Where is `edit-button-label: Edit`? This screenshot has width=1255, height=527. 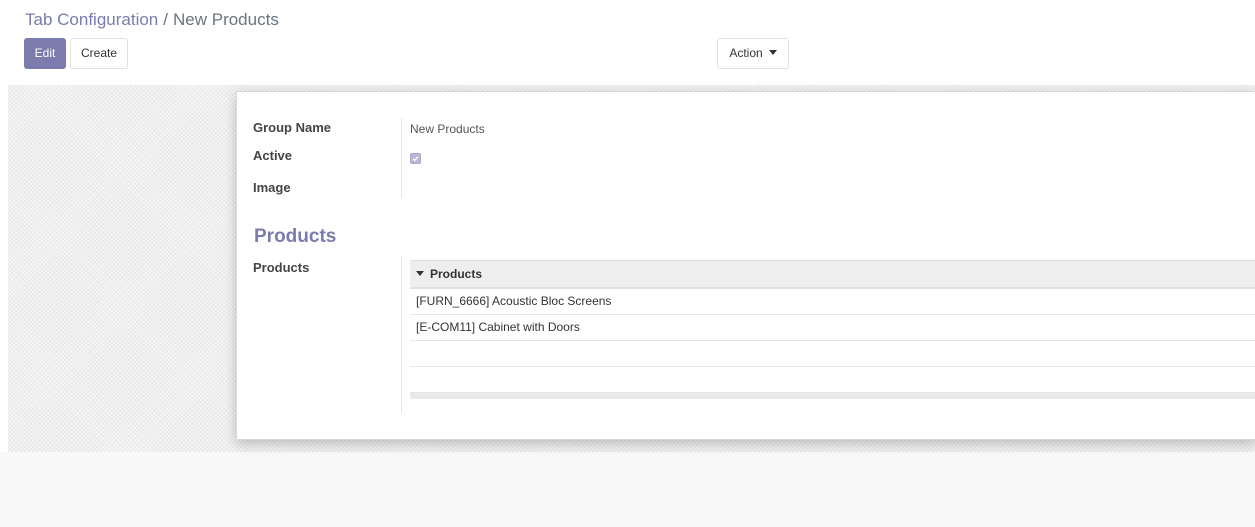 edit-button-label: Edit is located at coordinates (45, 53).